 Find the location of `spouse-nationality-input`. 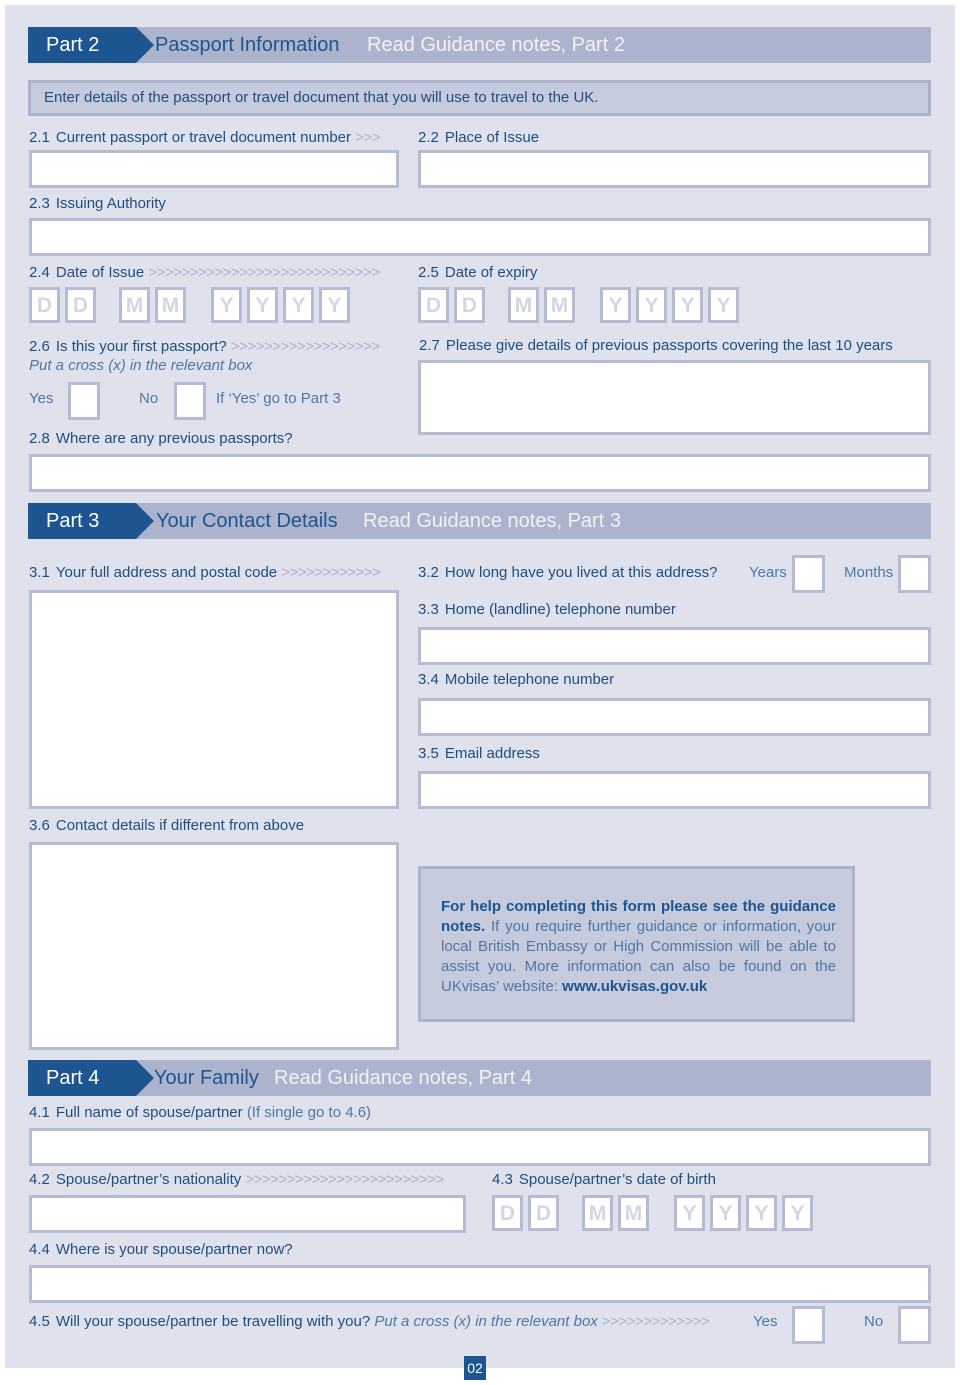

spouse-nationality-input is located at coordinates (247, 1214).